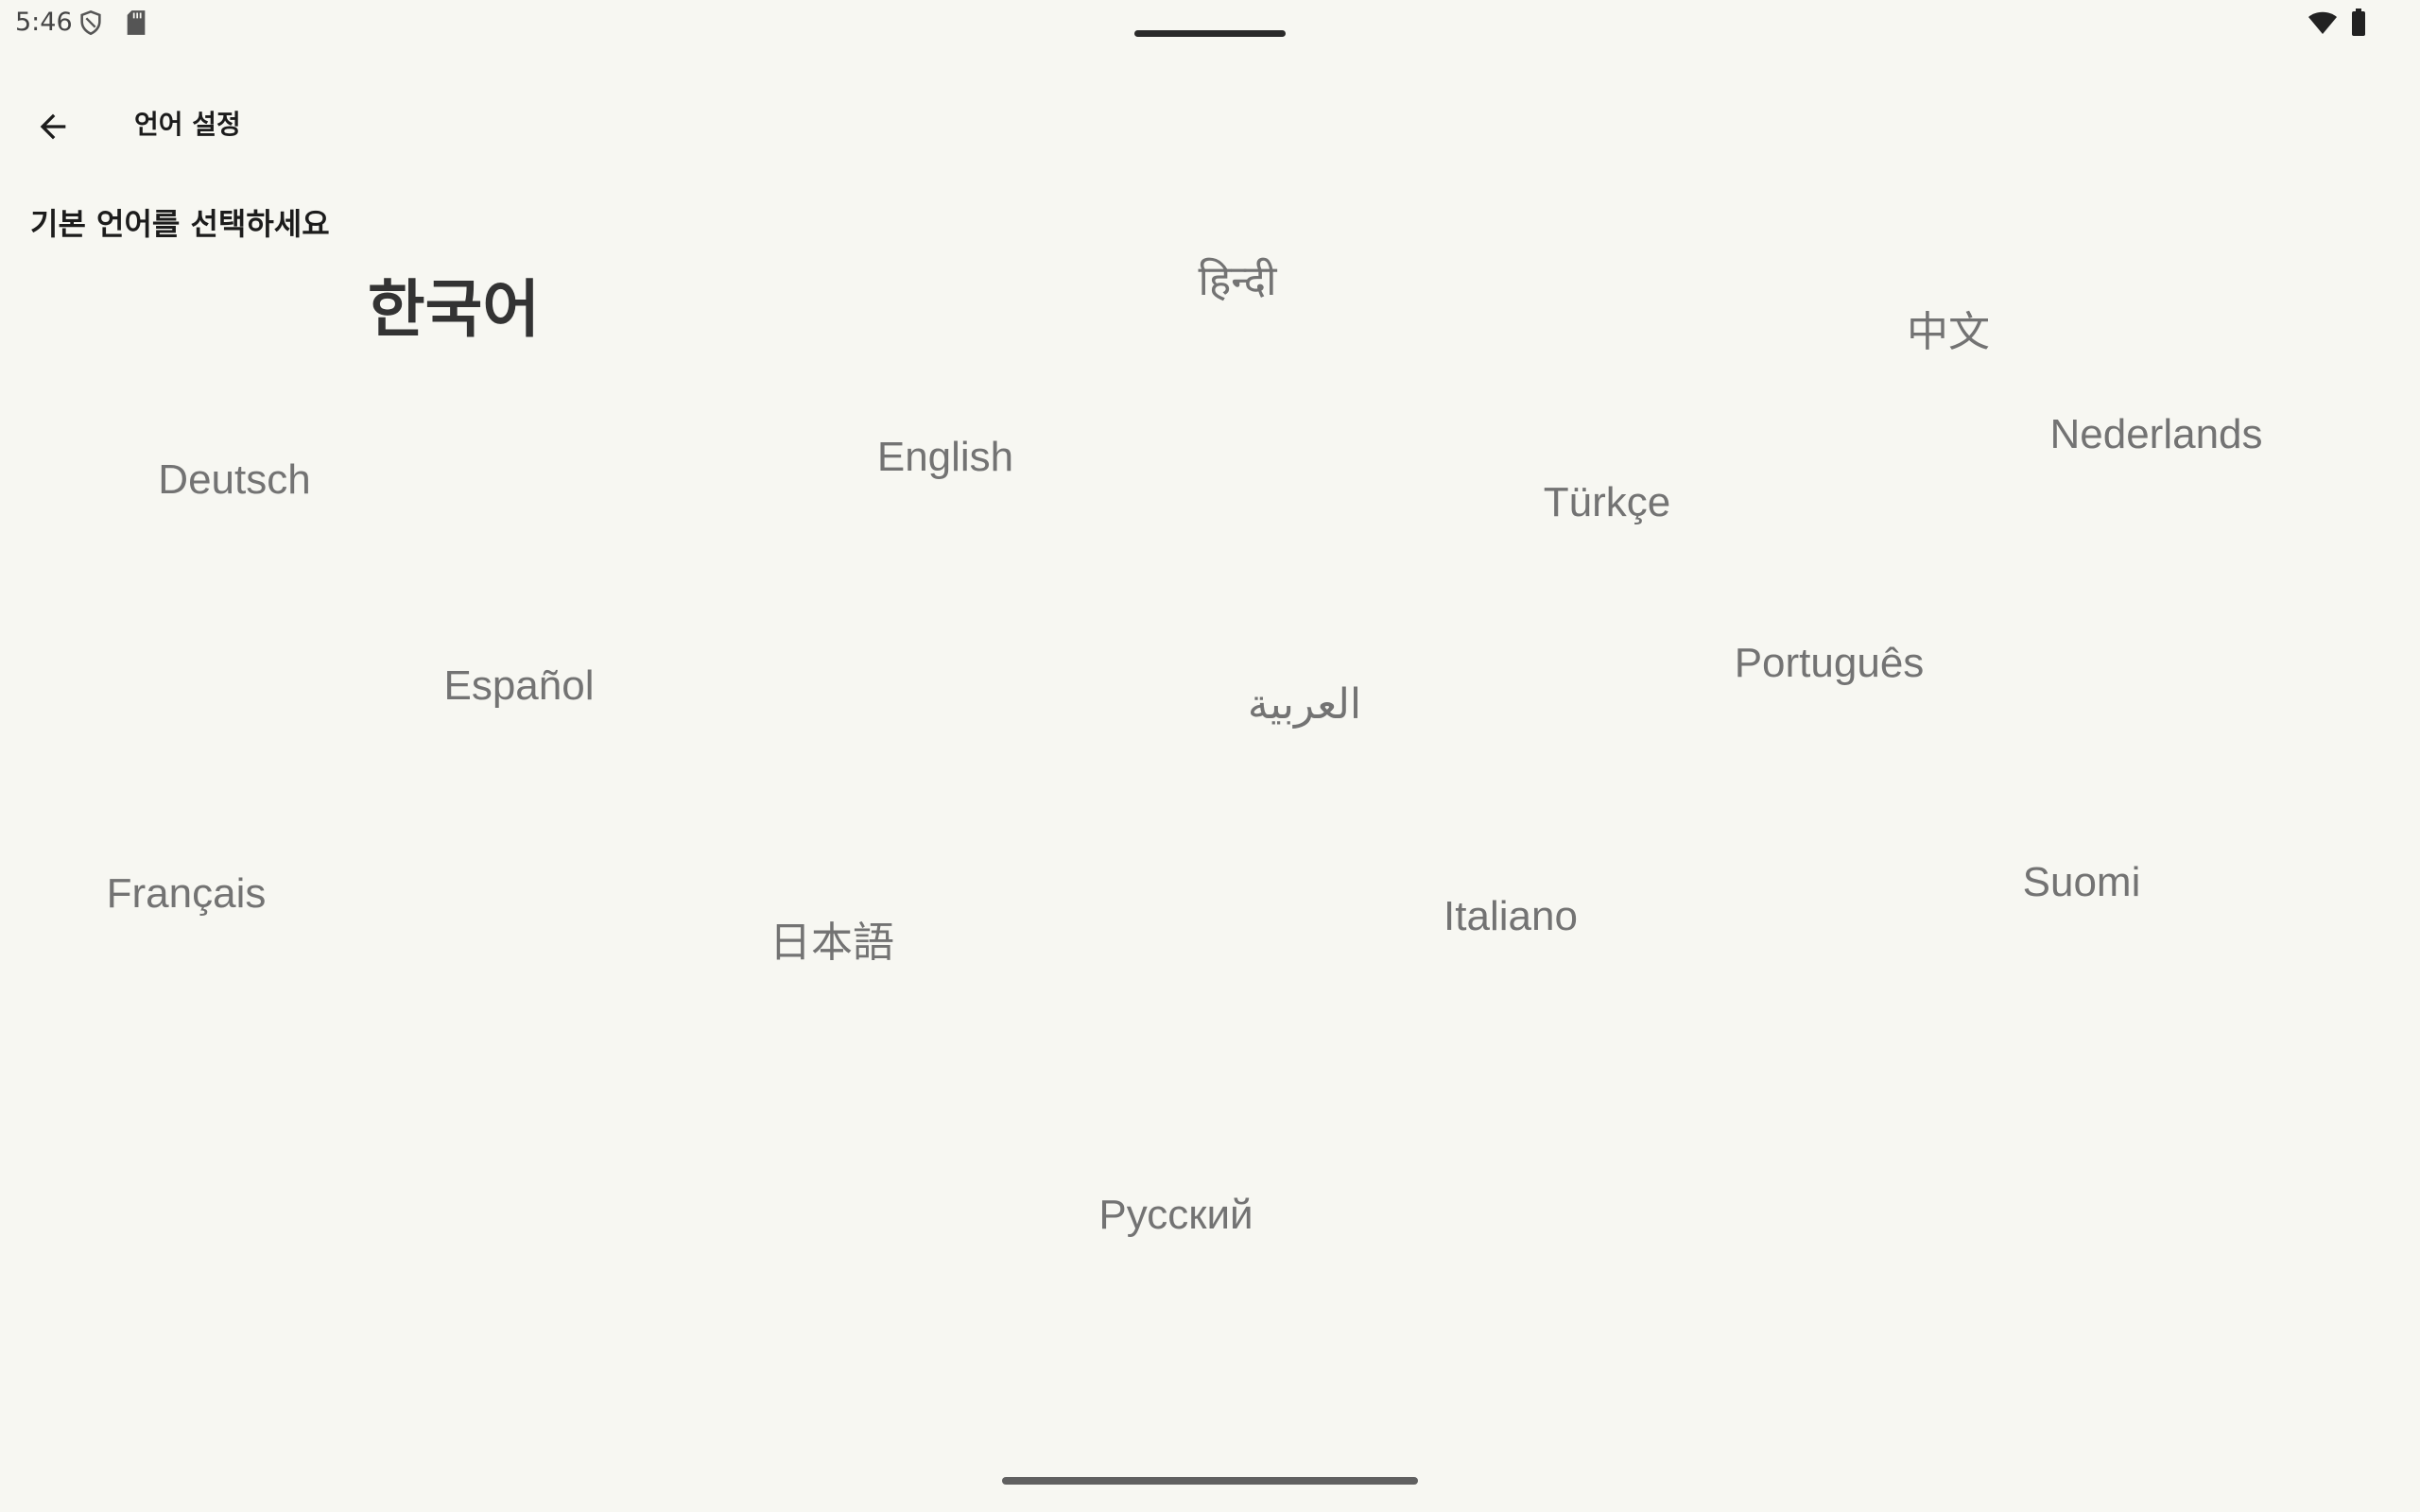  Describe the element at coordinates (1175, 1215) in the screenshot. I see `language-option-ru: Русский` at that location.